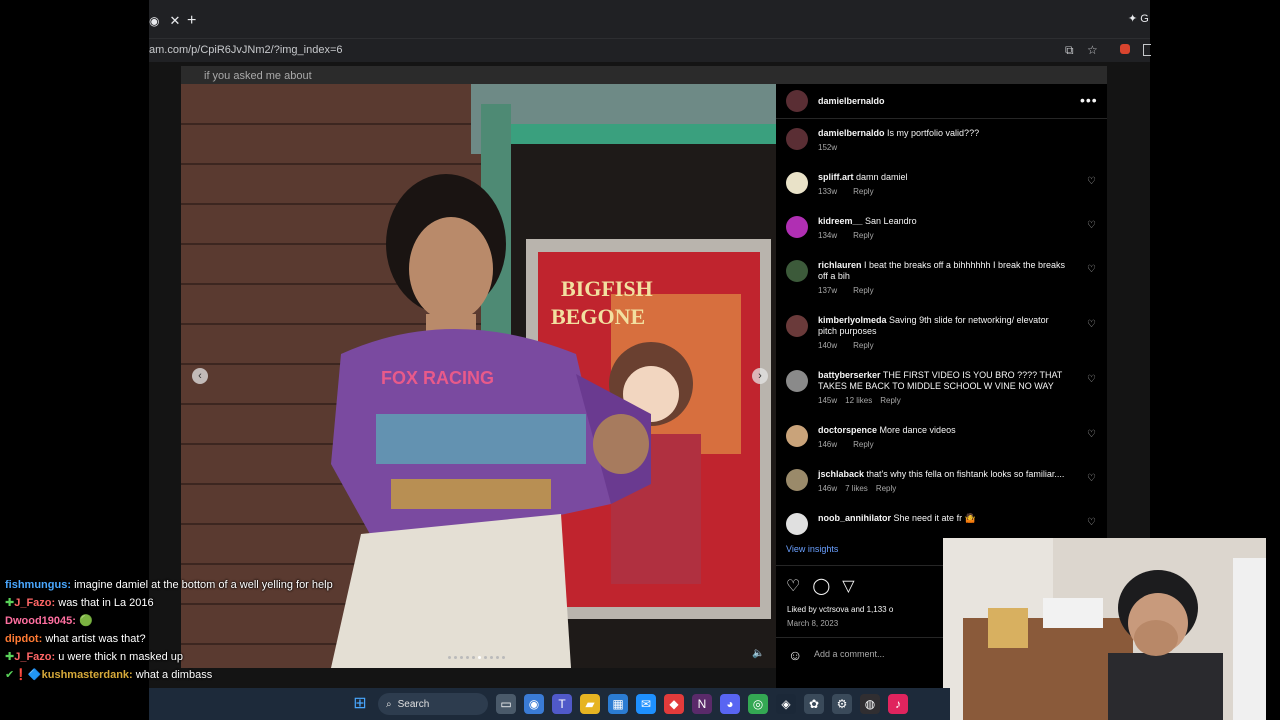  I want to click on chat-message: Dwood19045: 🟢, so click(170, 621).